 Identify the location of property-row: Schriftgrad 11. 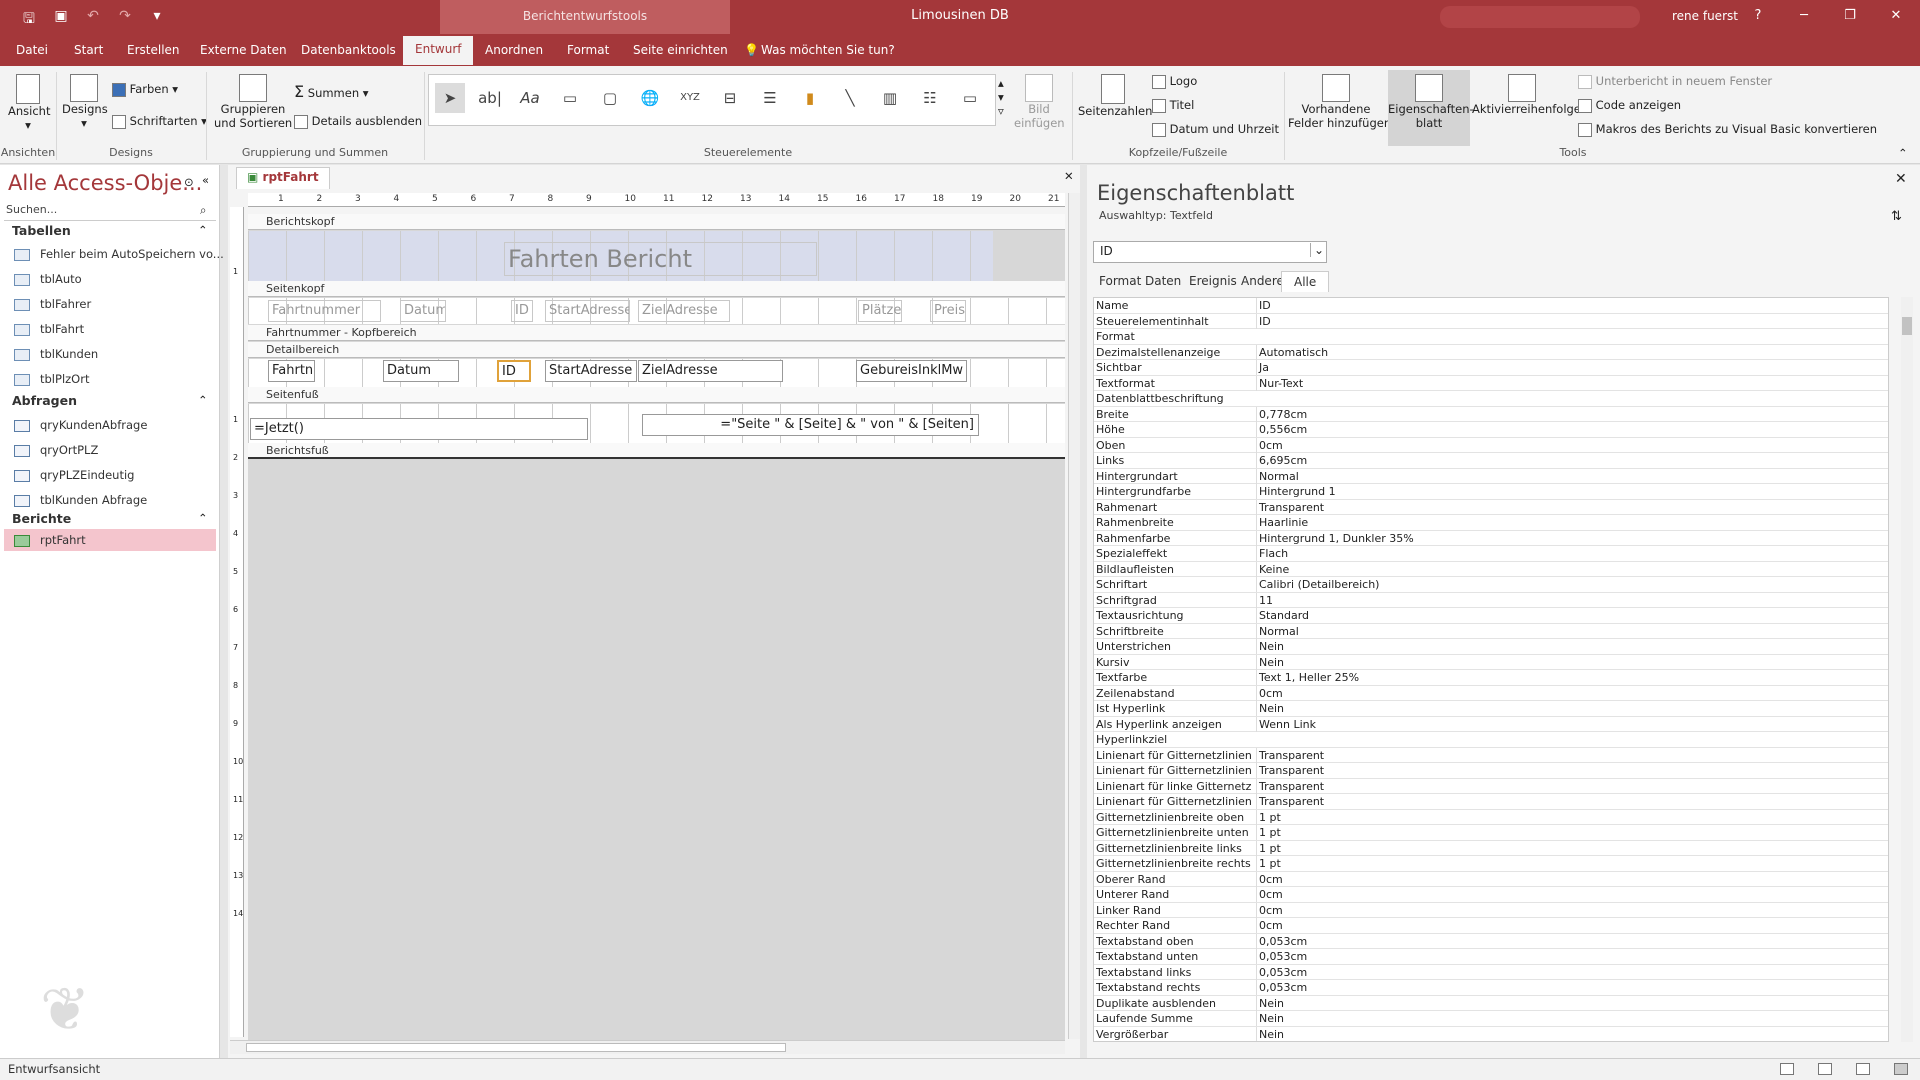
(1491, 600).